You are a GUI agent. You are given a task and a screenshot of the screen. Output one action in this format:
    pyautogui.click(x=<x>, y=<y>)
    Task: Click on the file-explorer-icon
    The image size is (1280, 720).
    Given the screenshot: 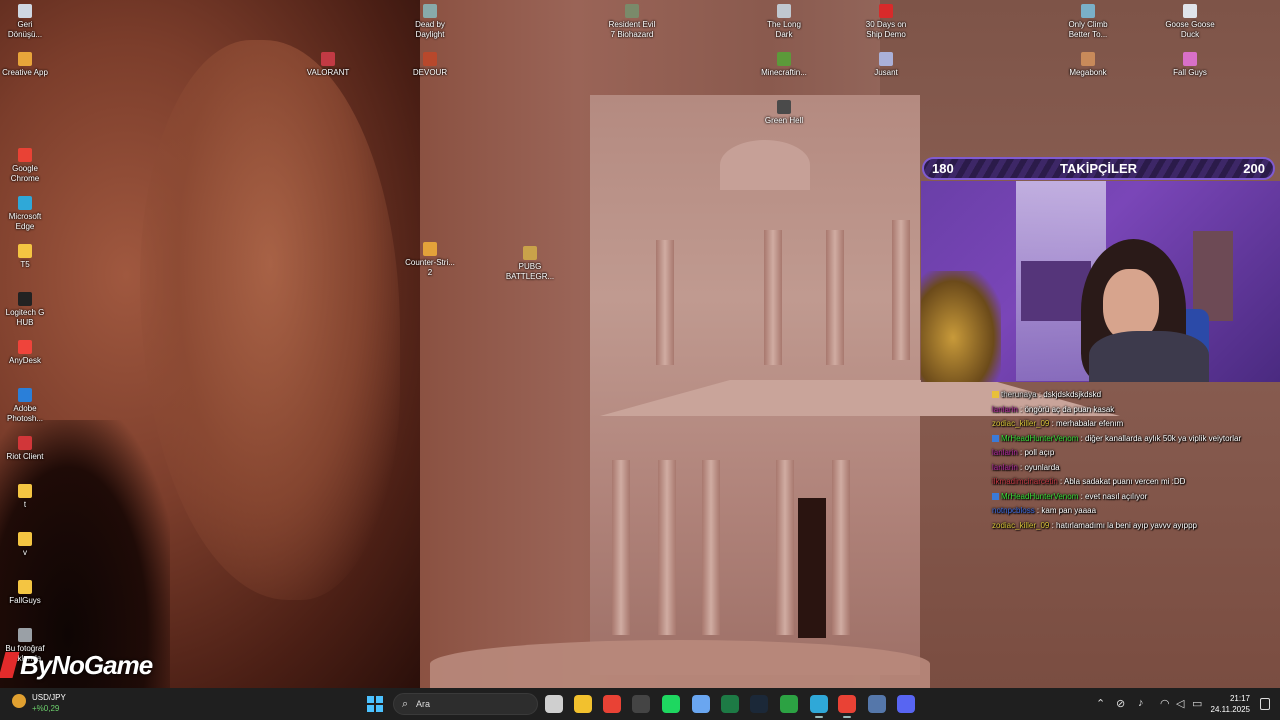 What is the action you would take?
    pyautogui.click(x=583, y=704)
    